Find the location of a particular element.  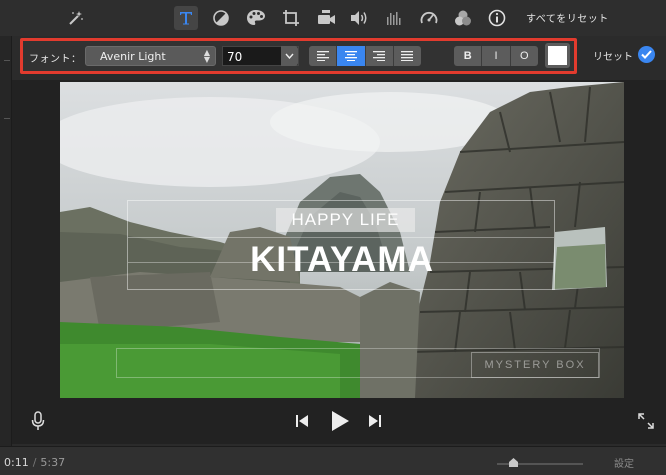

filter-icon is located at coordinates (463, 18).